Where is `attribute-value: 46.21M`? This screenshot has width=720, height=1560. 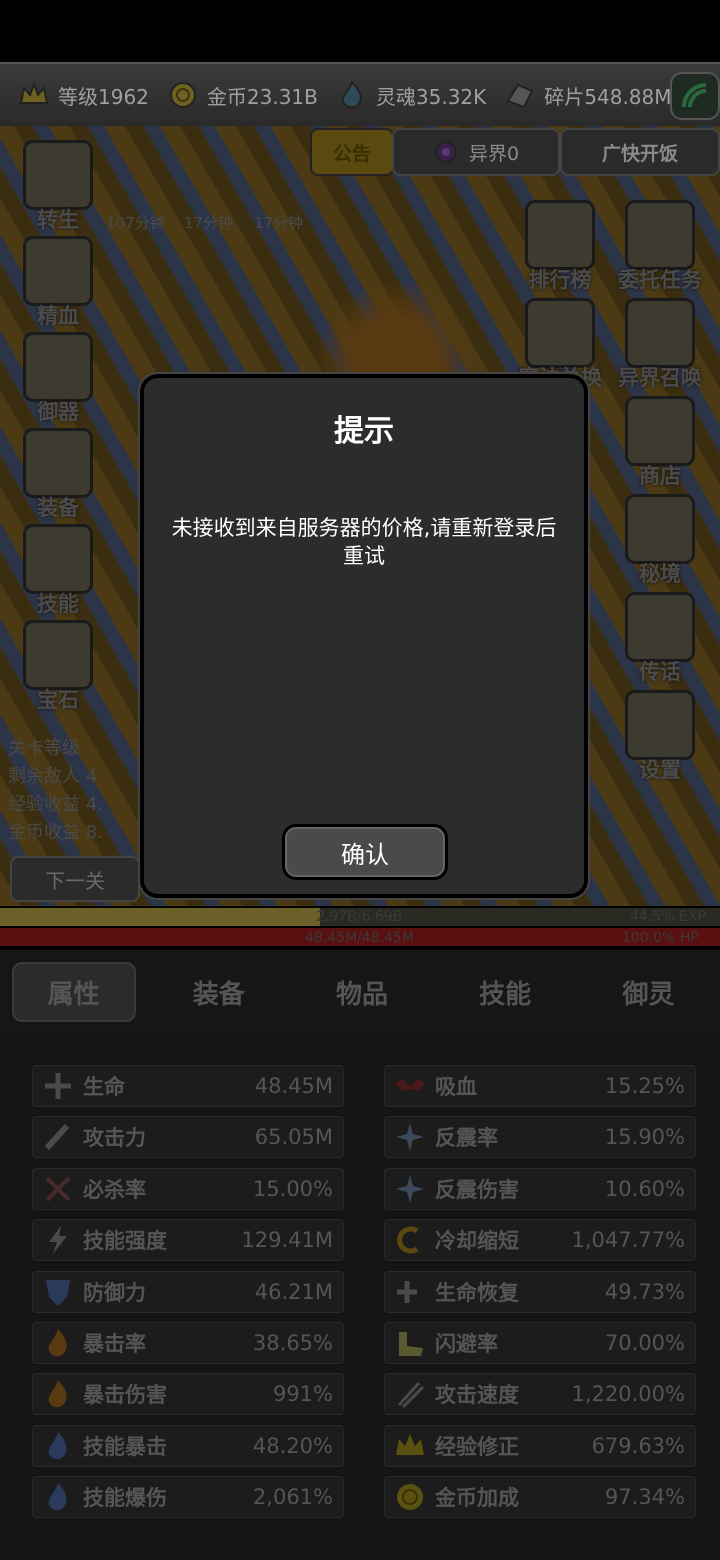
attribute-value: 46.21M is located at coordinates (293, 1291).